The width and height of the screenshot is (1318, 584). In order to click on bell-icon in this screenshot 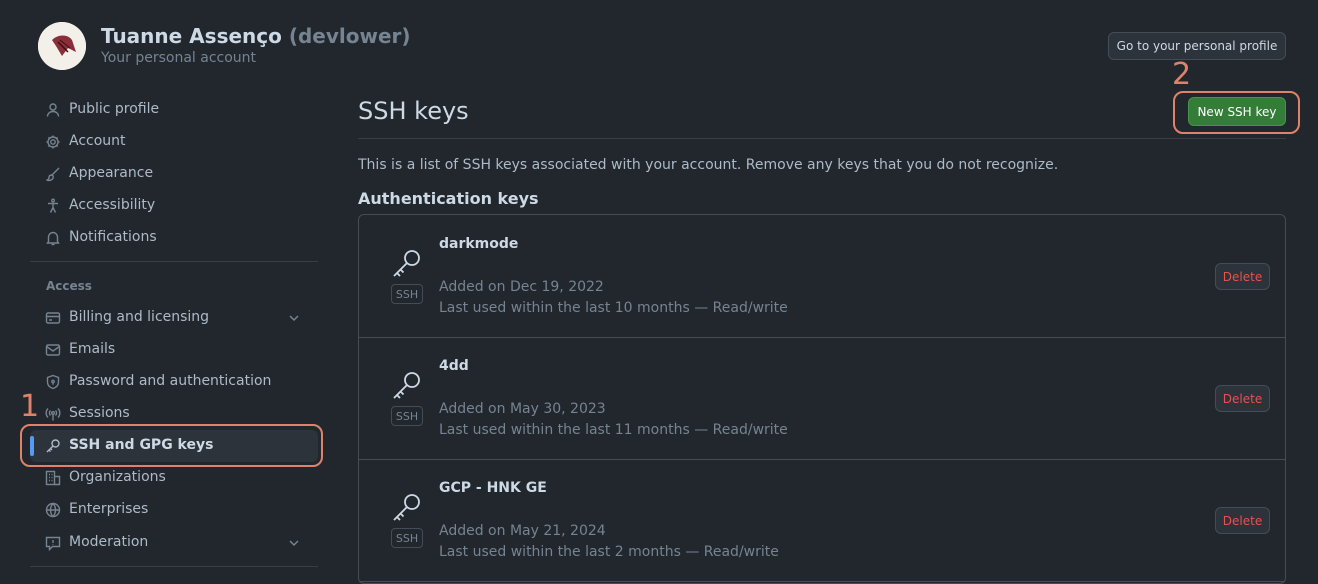, I will do `click(53, 238)`.